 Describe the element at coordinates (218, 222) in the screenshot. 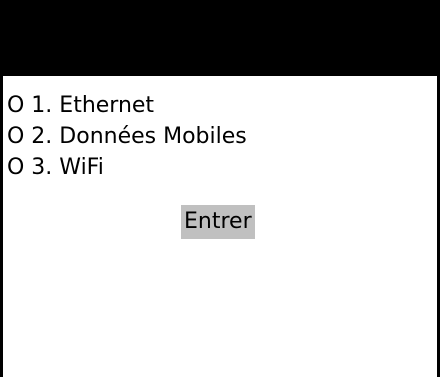

I see `enter-button: Entrer` at that location.